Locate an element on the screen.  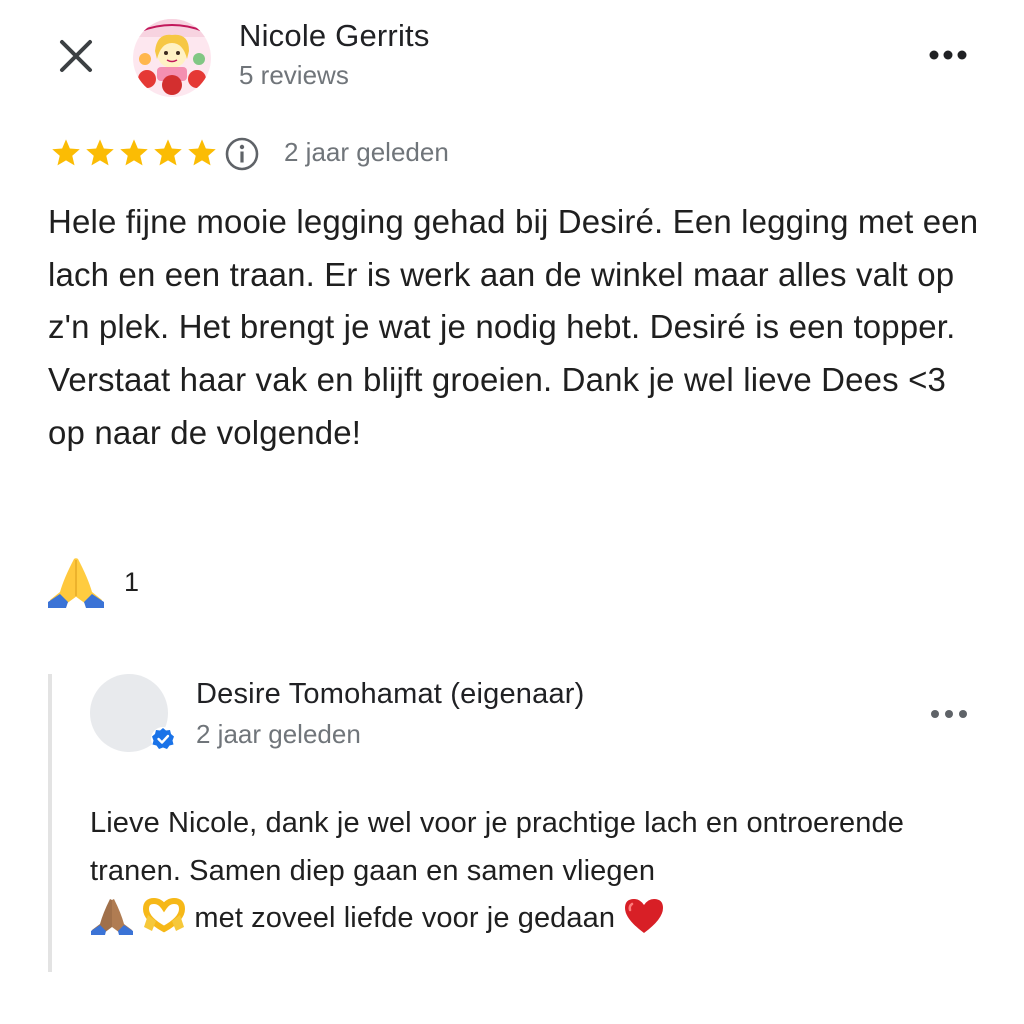
avatar-birthday-image is located at coordinates (172, 58).